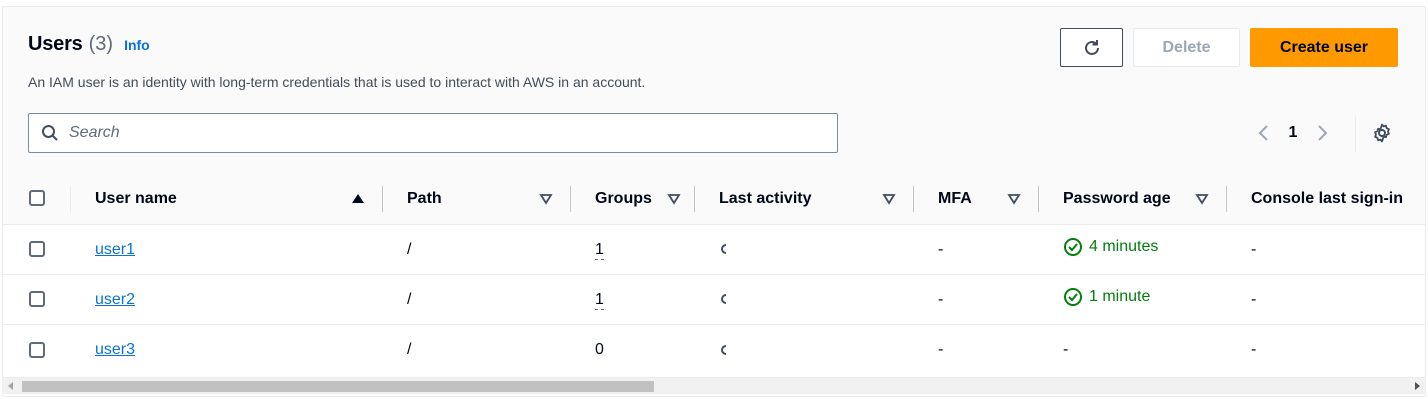 Image resolution: width=1428 pixels, height=399 pixels. I want to click on column-label: Groups, so click(623, 198).